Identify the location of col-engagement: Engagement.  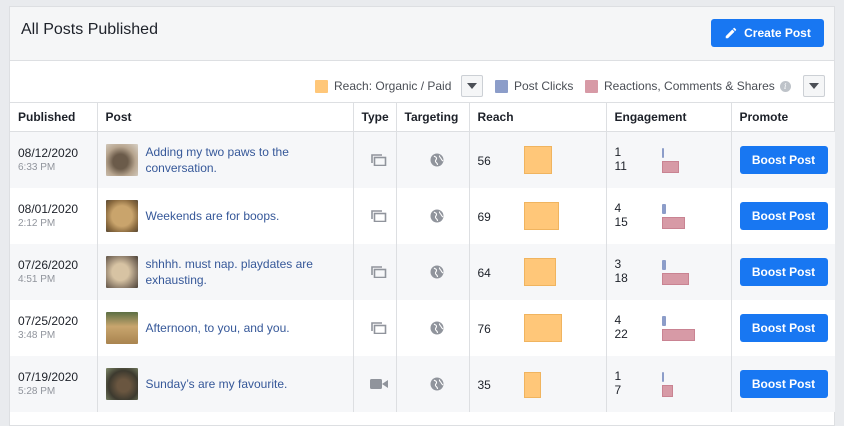
(668, 117).